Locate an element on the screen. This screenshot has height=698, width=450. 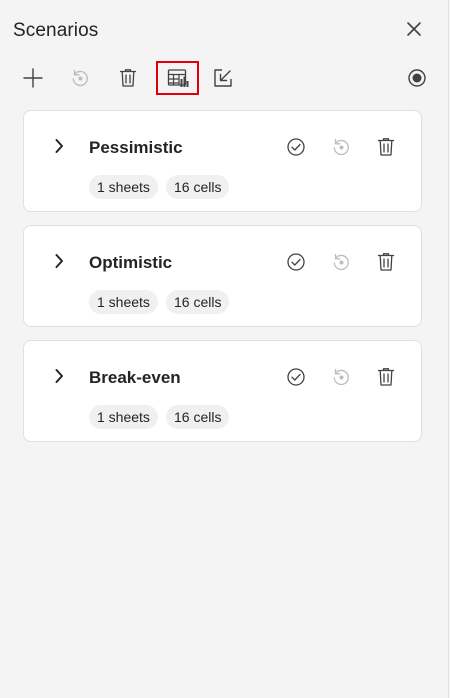
toolbar is located at coordinates (224, 79).